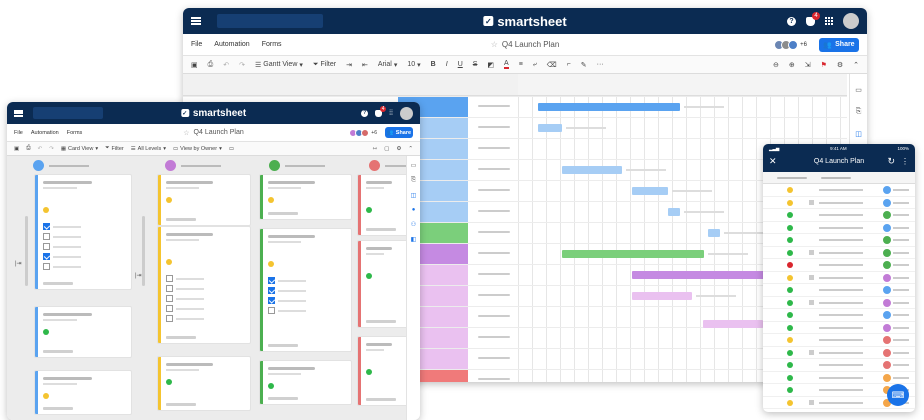  What do you see at coordinates (494, 44) in the screenshot?
I see `favorite-star-icon: ☆` at bounding box center [494, 44].